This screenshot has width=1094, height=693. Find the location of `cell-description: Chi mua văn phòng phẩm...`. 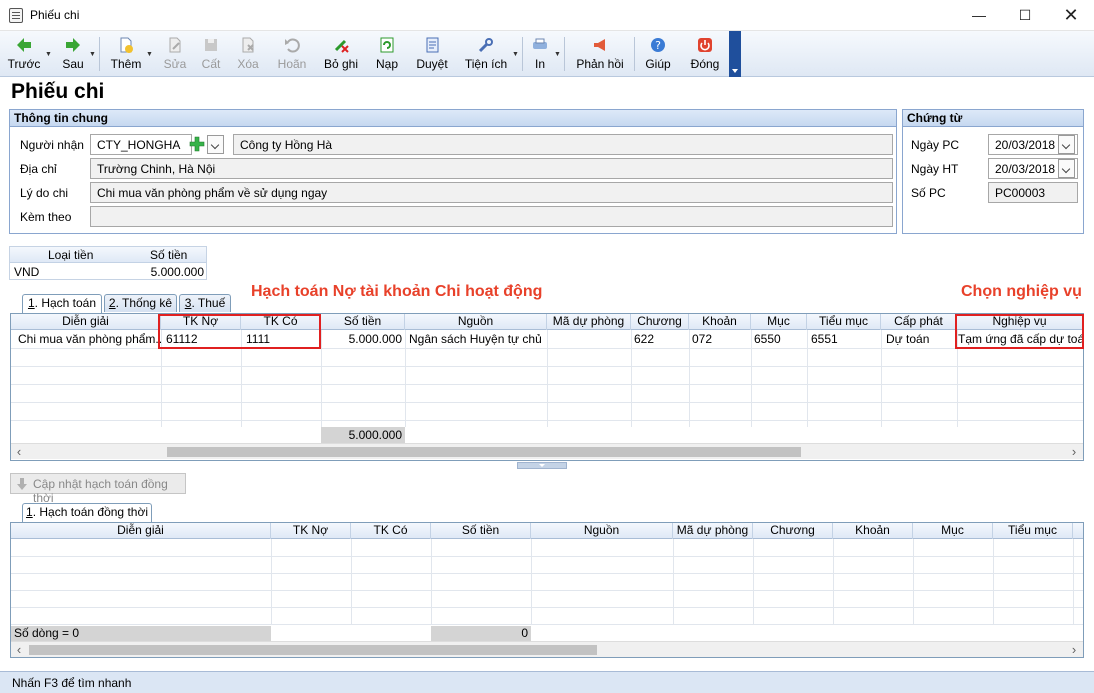

cell-description: Chi mua văn phòng phẩm... is located at coordinates (88, 339).